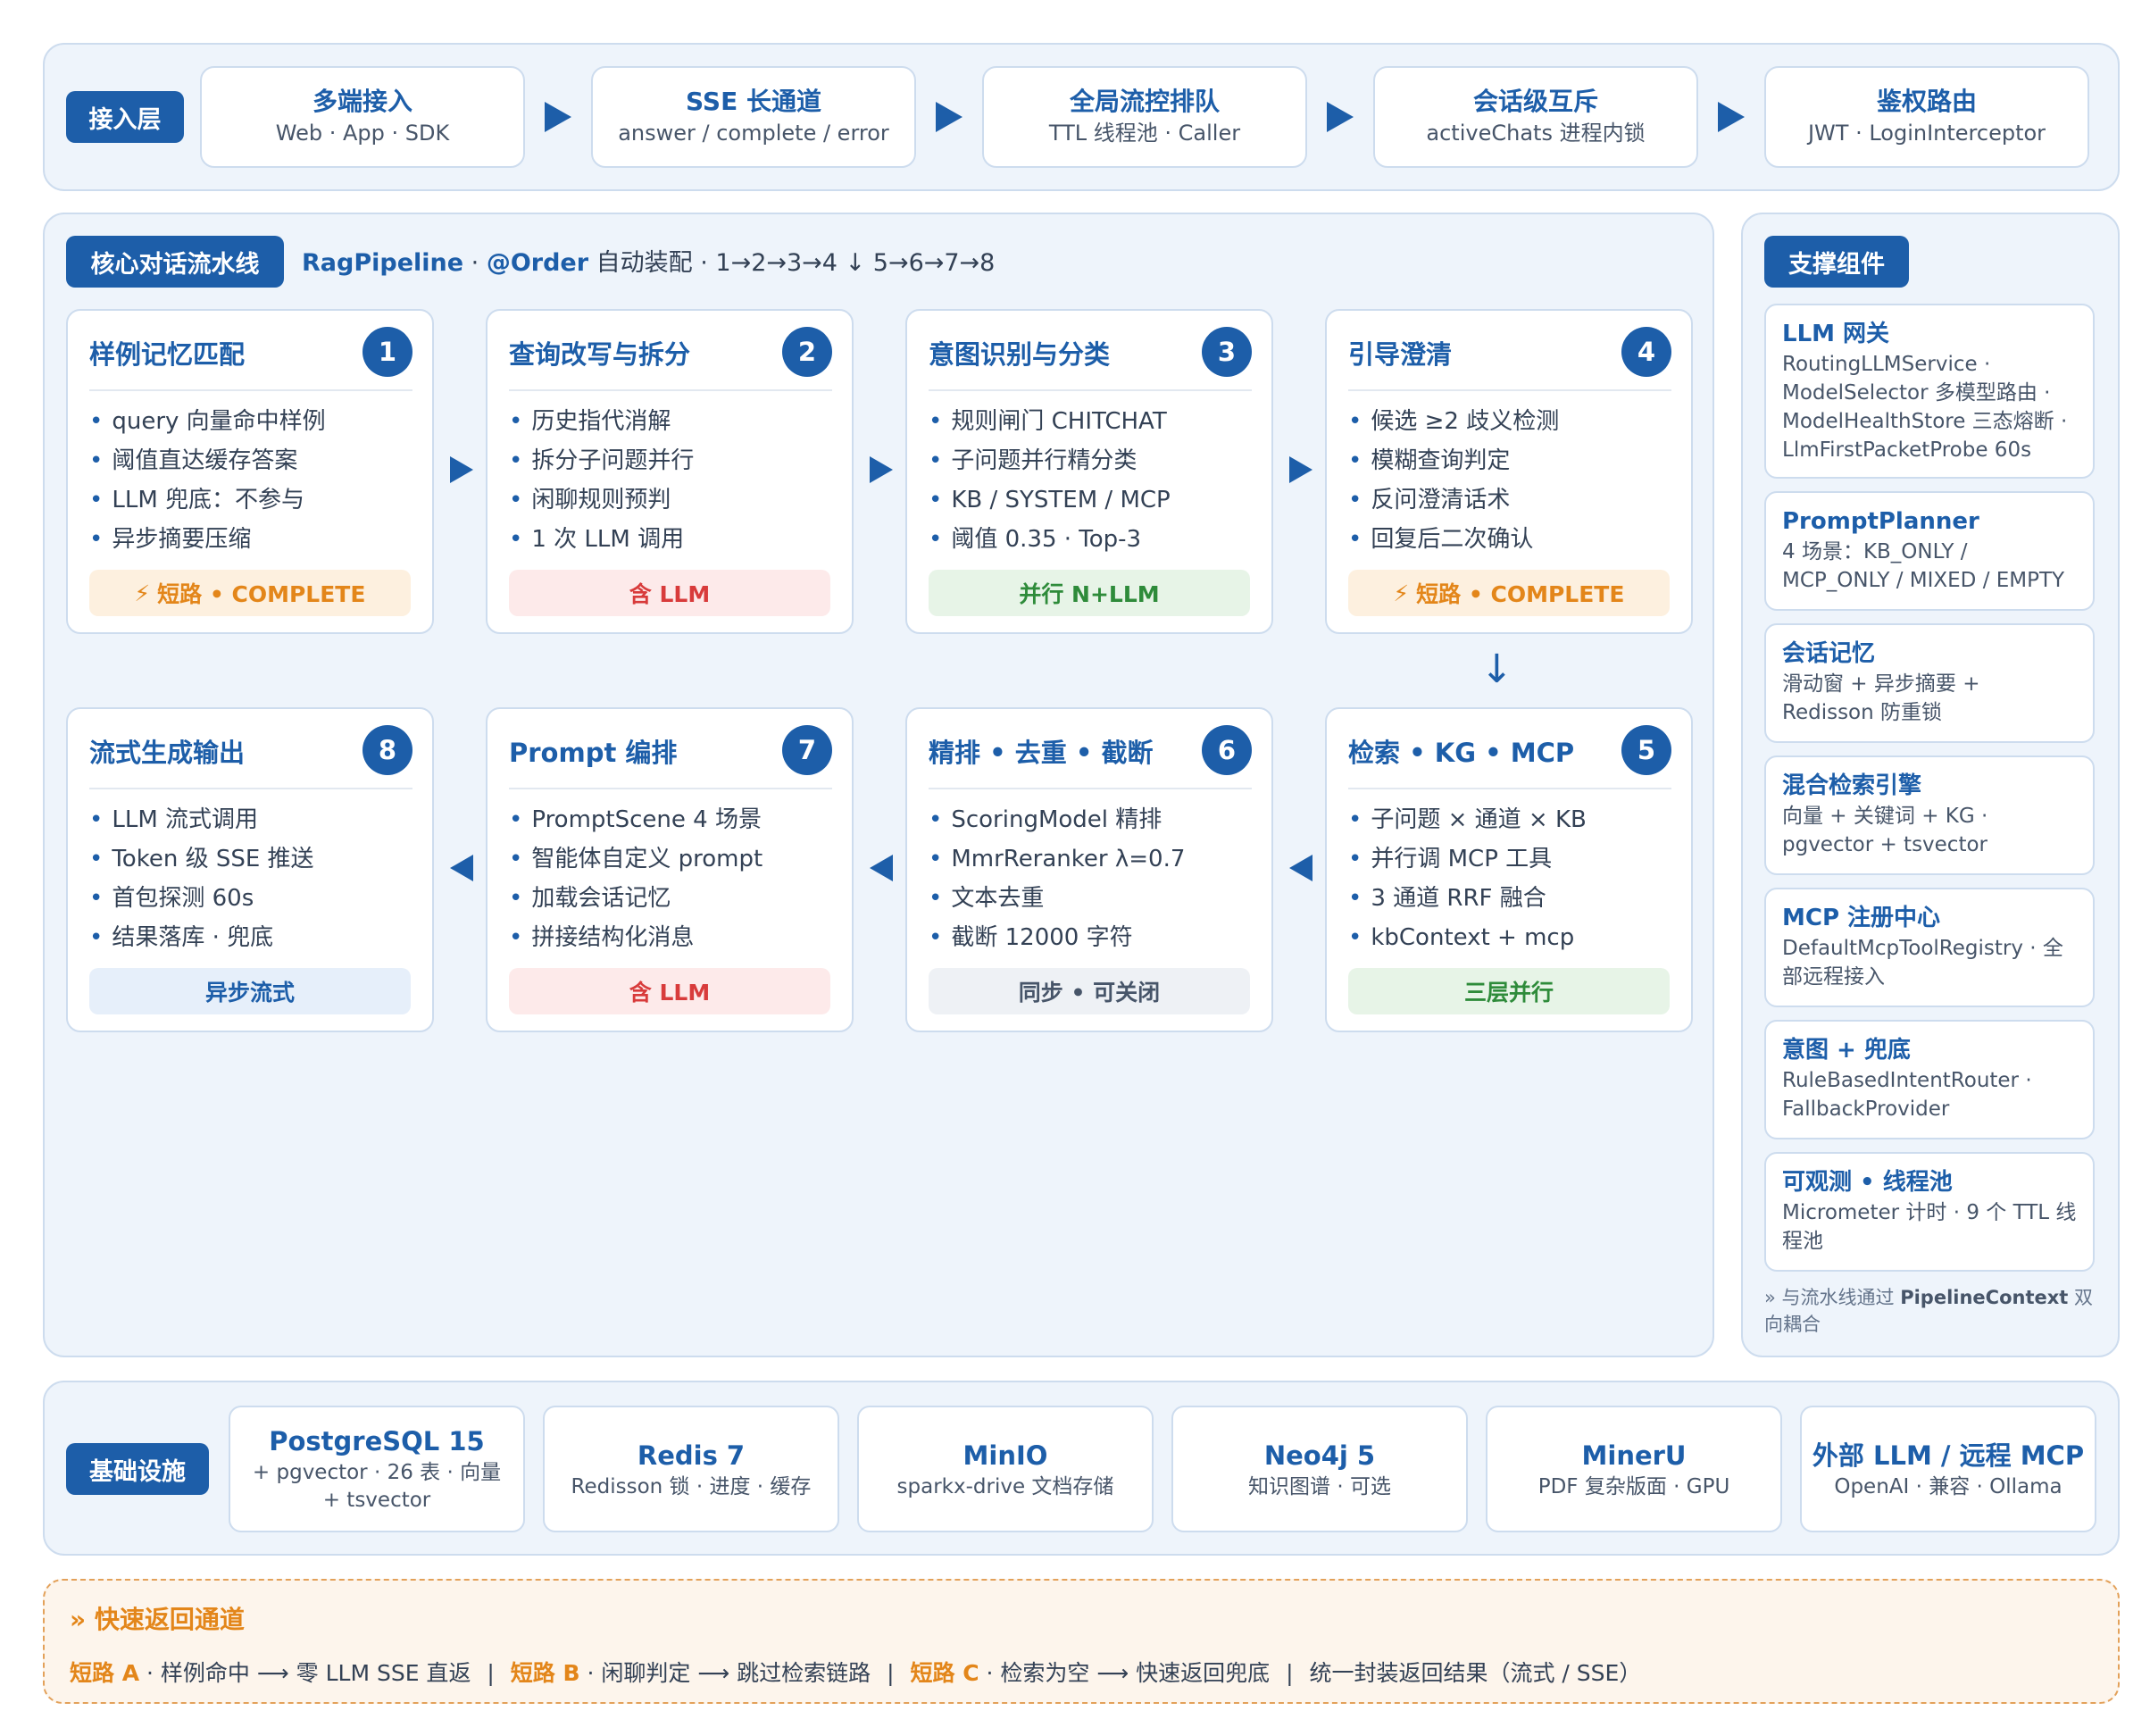 This screenshot has width=2150, height=1736. I want to click on unified-return-text: 统一封装返回结果（流式 / SSE）, so click(1476, 1673).